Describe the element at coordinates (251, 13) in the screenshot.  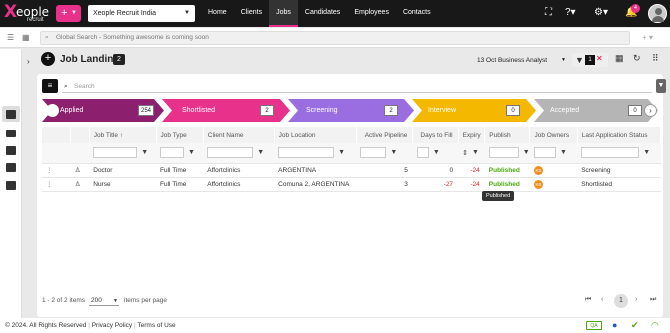
I see `nav-clients: Clients` at that location.